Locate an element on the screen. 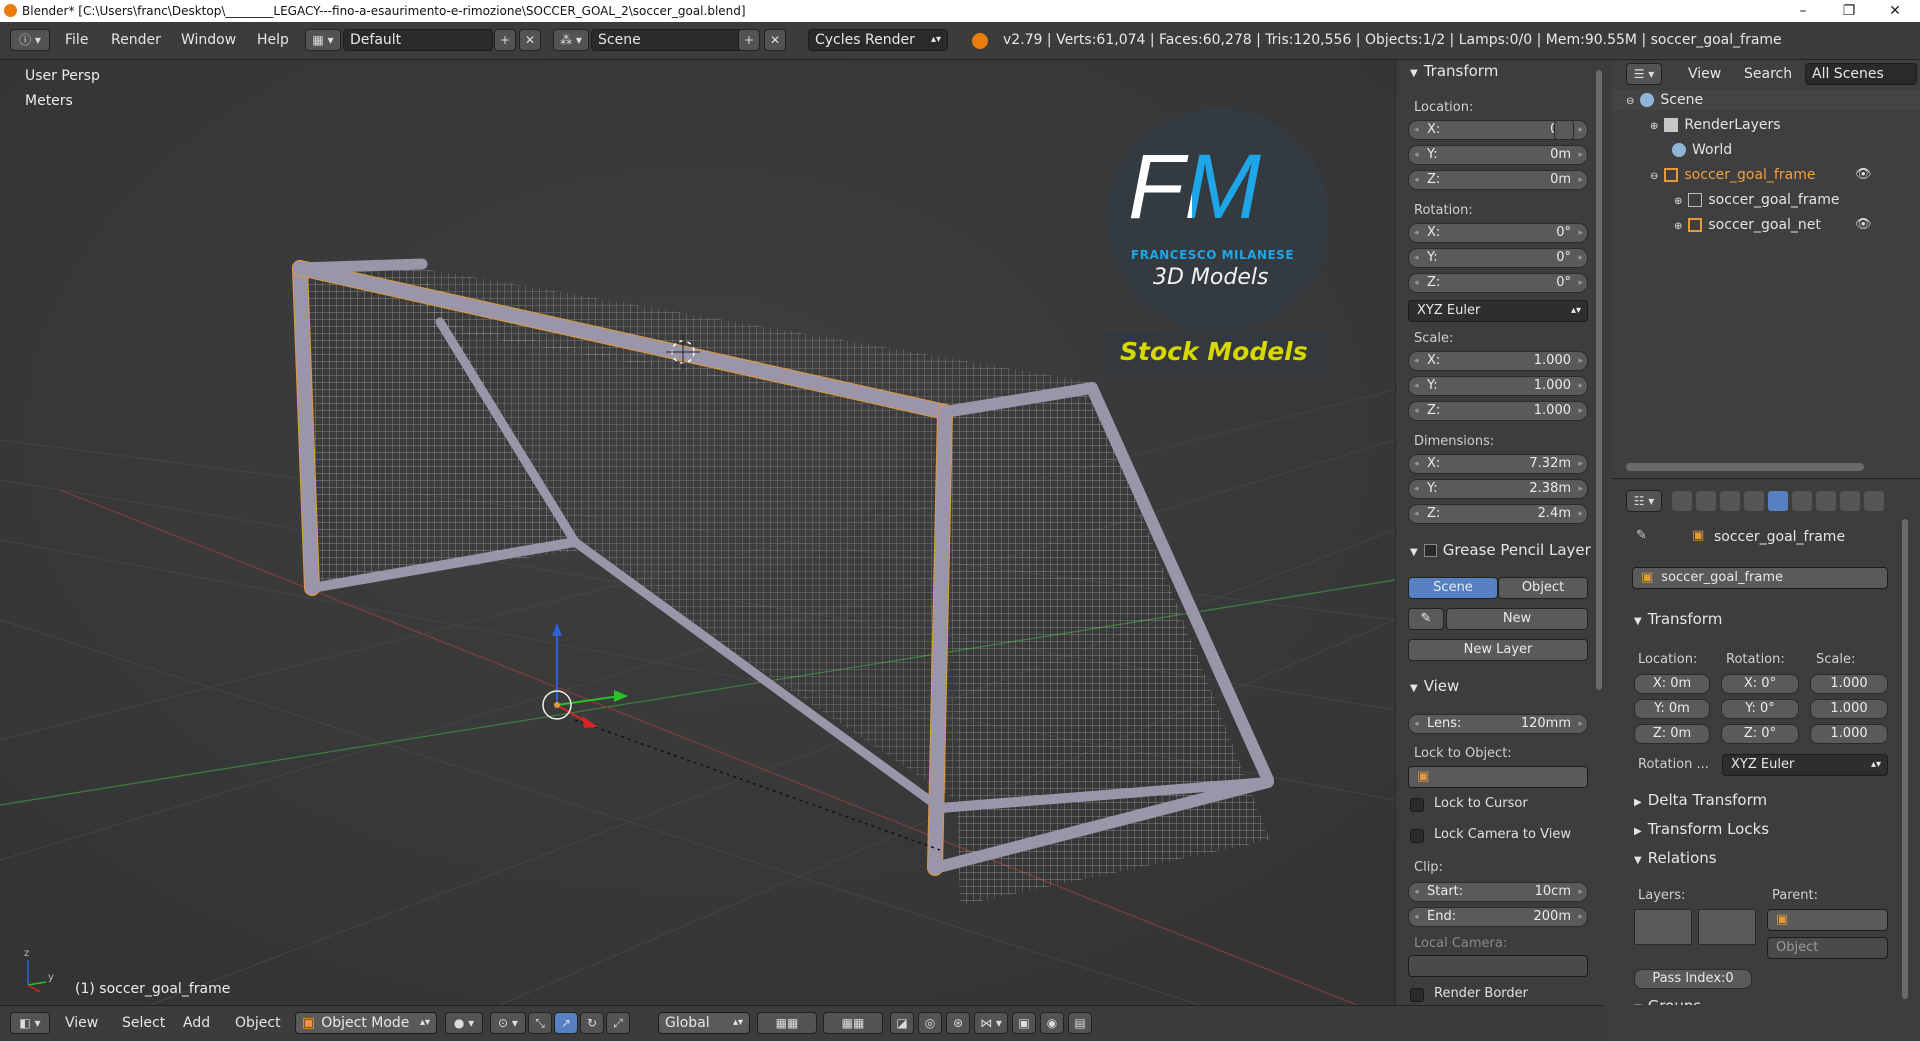 Image resolution: width=1920 pixels, height=1041 pixels. lock-camera-checkbox is located at coordinates (1417, 836).